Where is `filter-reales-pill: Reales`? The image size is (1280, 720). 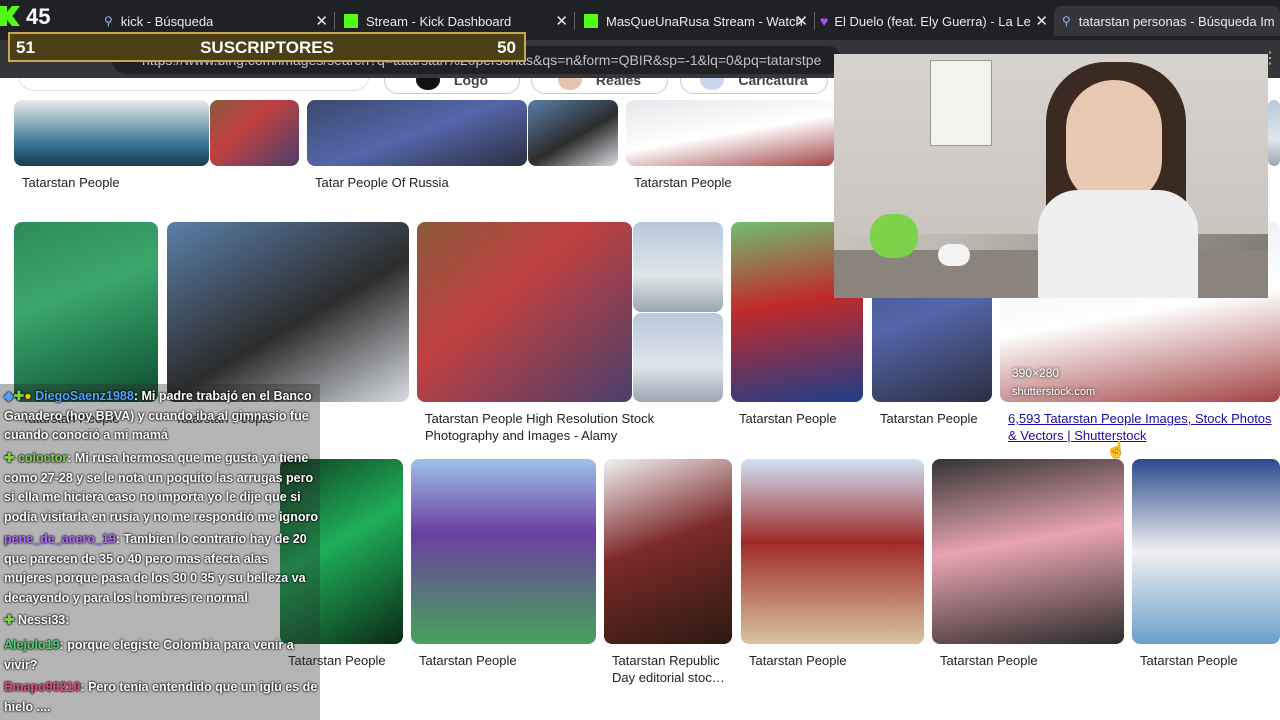 filter-reales-pill: Reales is located at coordinates (599, 86).